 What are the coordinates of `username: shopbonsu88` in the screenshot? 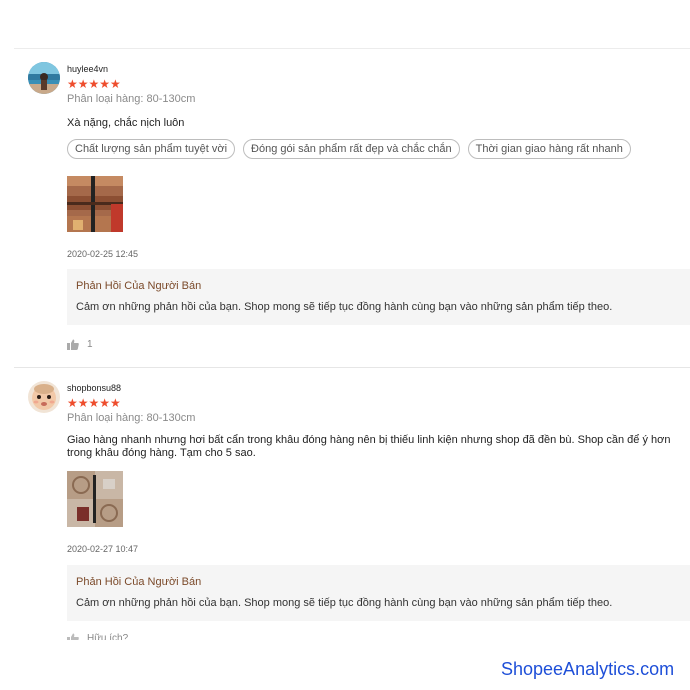 It's located at (94, 388).